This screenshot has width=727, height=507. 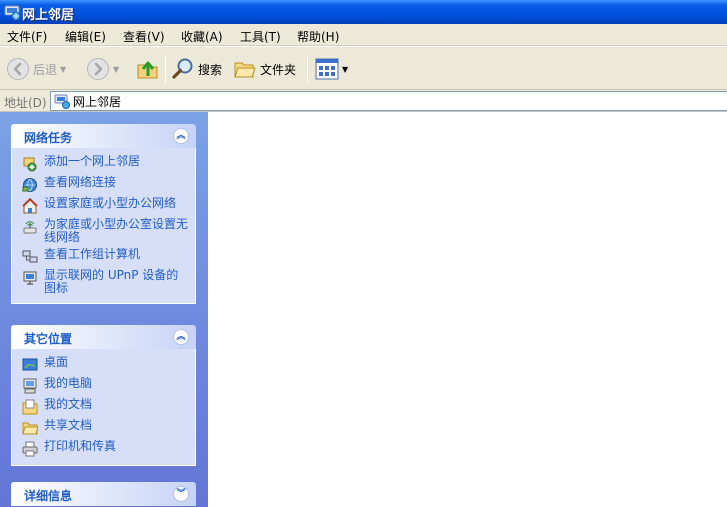 I want to click on place-label: 共享文档, so click(x=68, y=425).